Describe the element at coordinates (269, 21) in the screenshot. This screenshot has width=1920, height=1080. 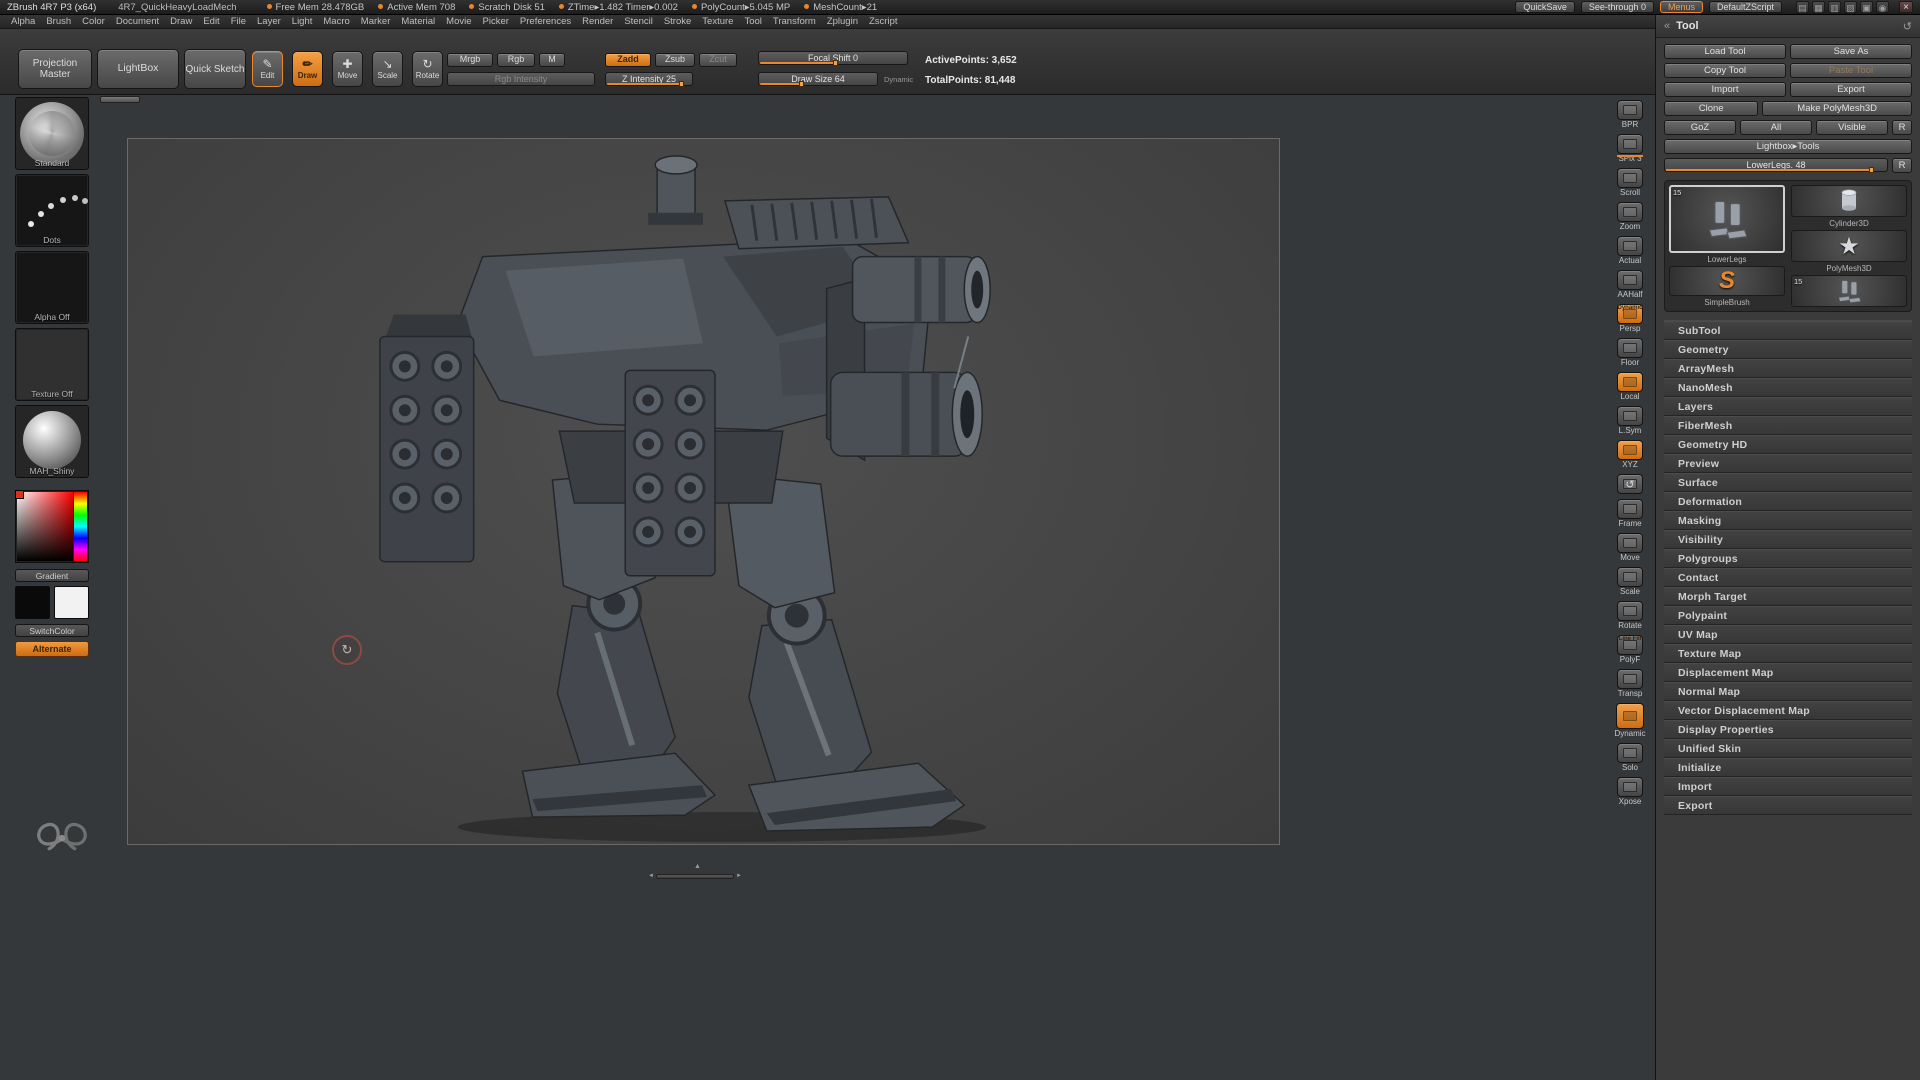
I see `menu-item: Layer` at that location.